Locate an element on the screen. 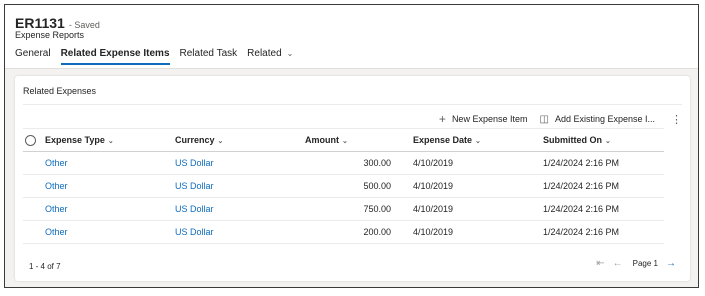 The width and height of the screenshot is (705, 296). more-options-icon: ⋮ is located at coordinates (676, 119).